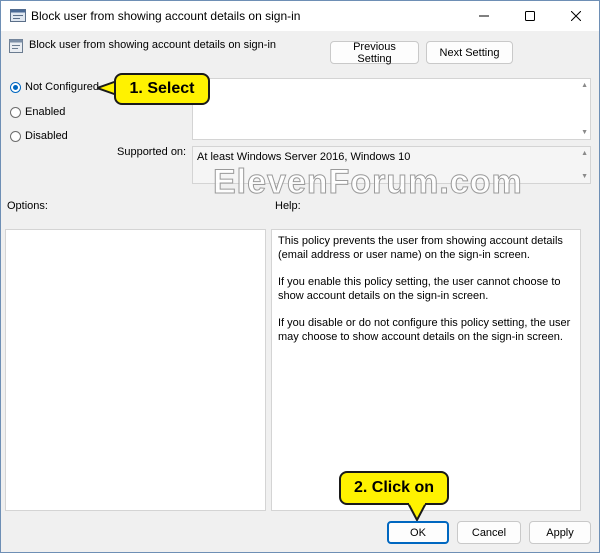  I want to click on apply-button: Apply, so click(560, 532).